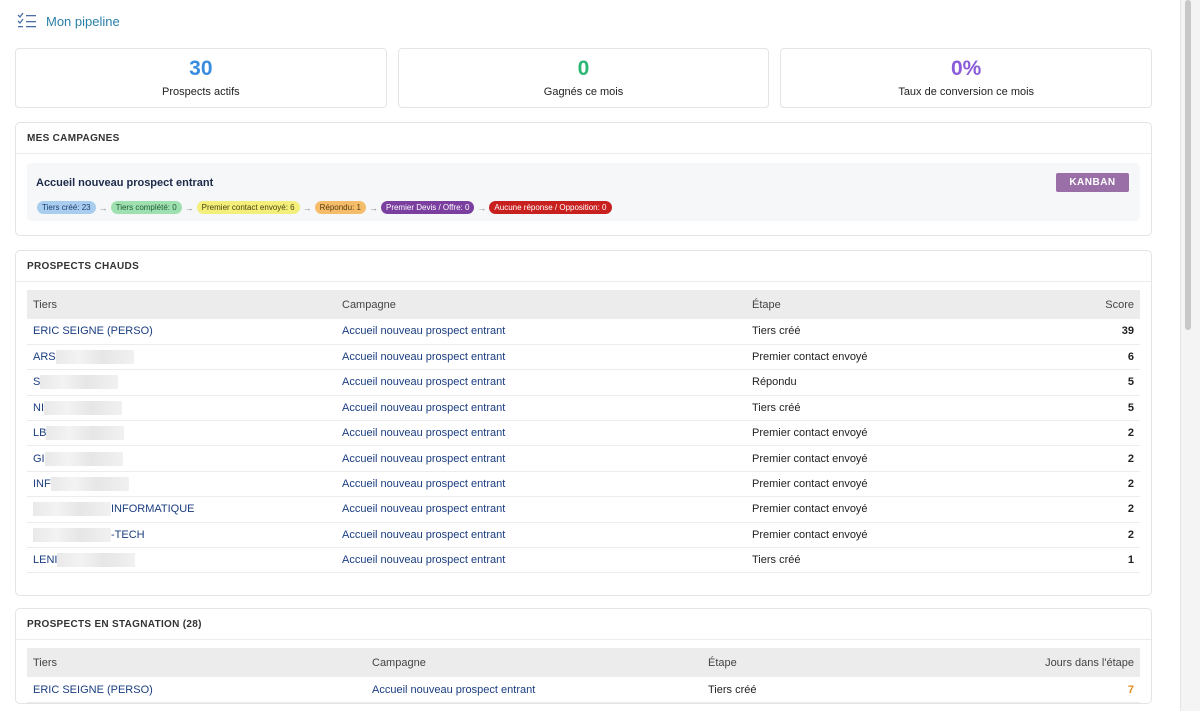 The image size is (1200, 711). What do you see at coordinates (1092, 182) in the screenshot?
I see `kanban-button: KANBAN` at bounding box center [1092, 182].